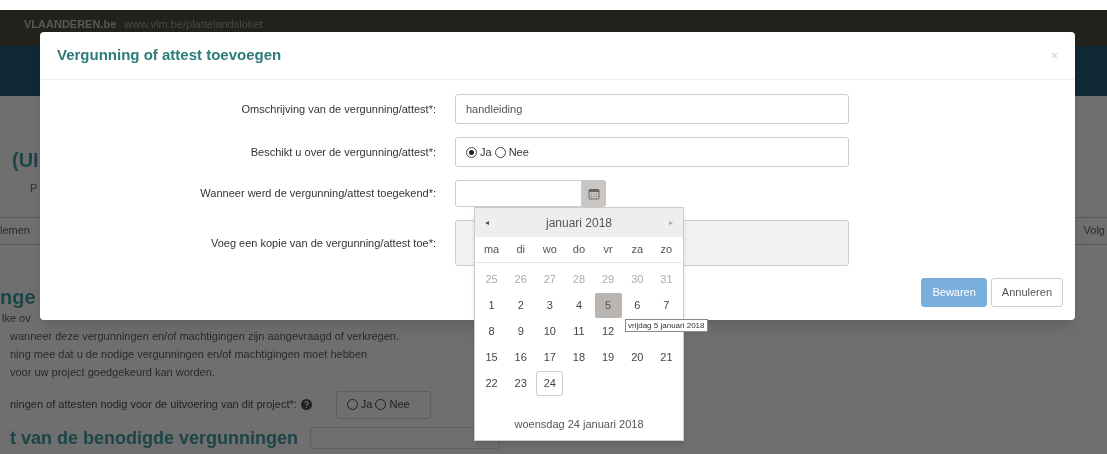  What do you see at coordinates (666, 325) in the screenshot?
I see `tooltip: vrijdag 5 januari 2018` at bounding box center [666, 325].